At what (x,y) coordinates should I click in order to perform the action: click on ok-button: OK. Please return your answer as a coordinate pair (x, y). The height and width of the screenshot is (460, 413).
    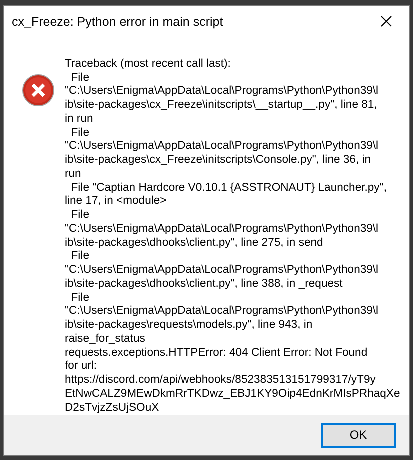
    Looking at the image, I should click on (358, 435).